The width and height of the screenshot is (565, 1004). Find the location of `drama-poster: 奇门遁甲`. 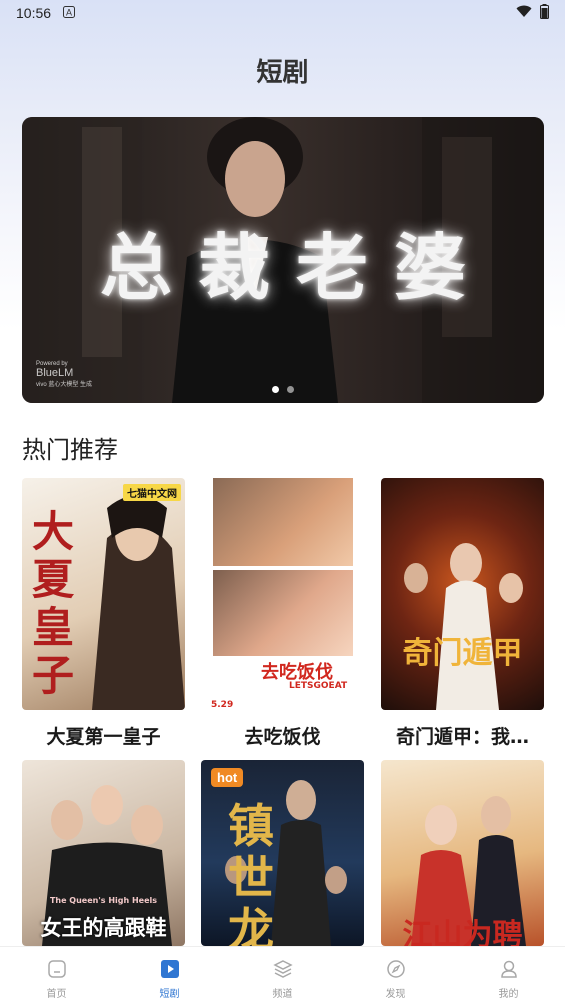

drama-poster: 奇门遁甲 is located at coordinates (462, 594).